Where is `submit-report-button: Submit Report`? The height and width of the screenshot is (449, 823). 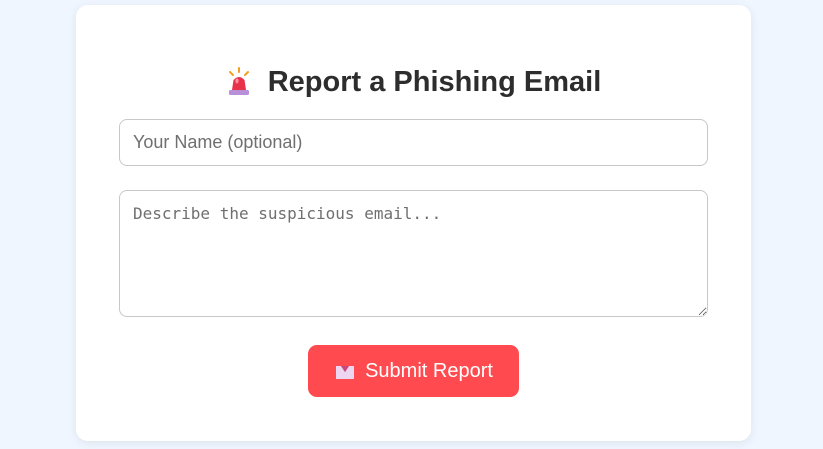 submit-report-button: Submit Report is located at coordinates (413, 371).